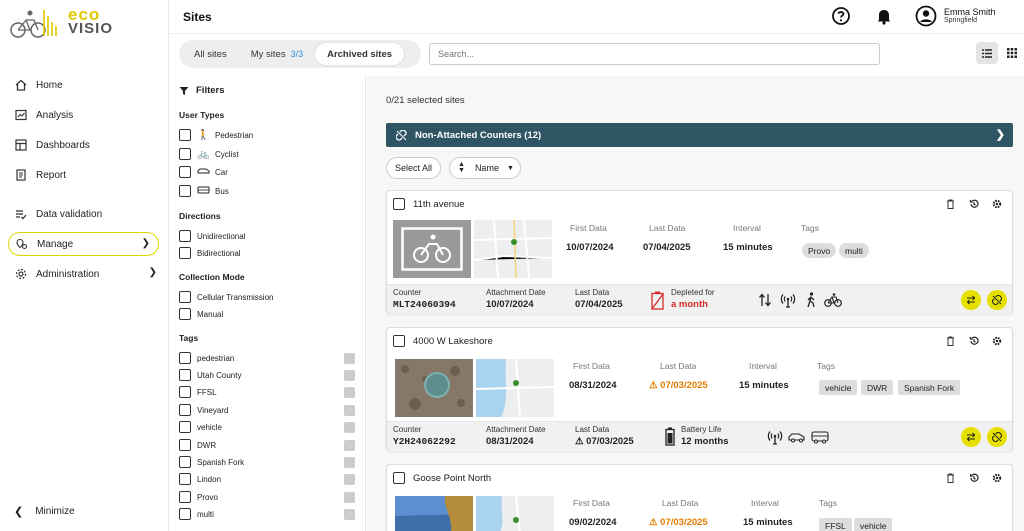 This screenshot has height=531, width=1024. Describe the element at coordinates (267, 392) in the screenshot. I see `filter-tag: FFSL` at that location.